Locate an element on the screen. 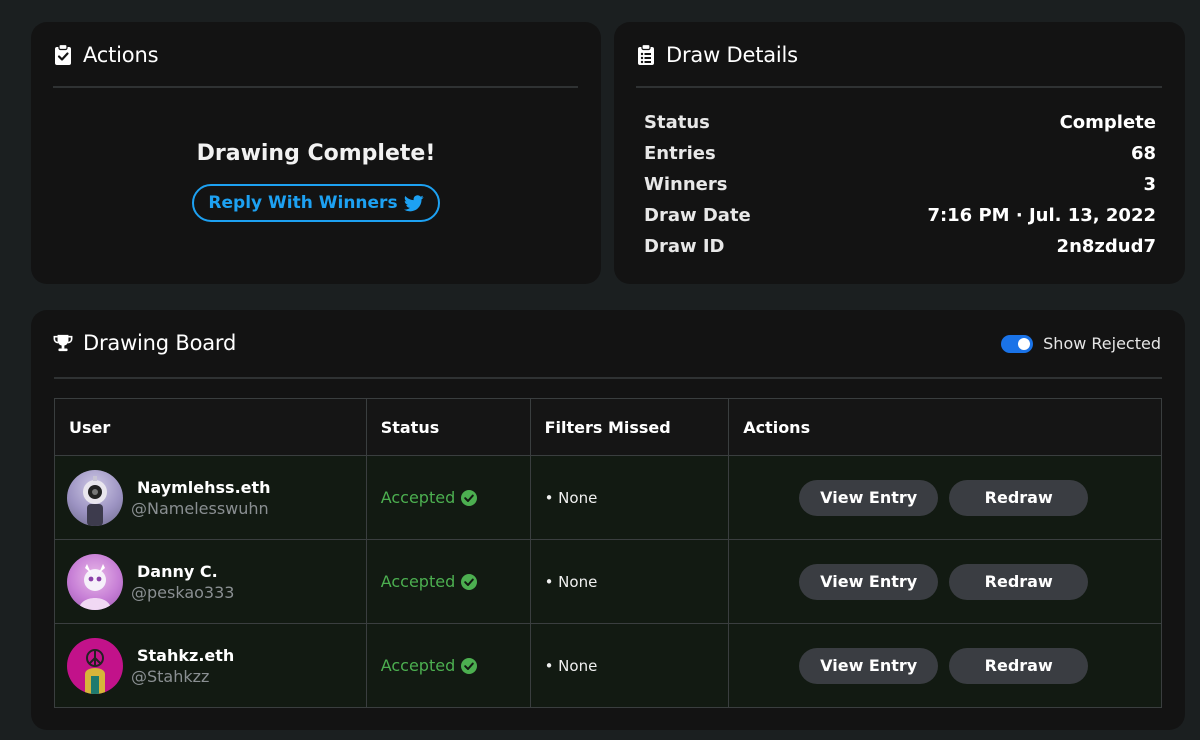 Image resolution: width=1200 pixels, height=740 pixels. column-header-actions: Actions is located at coordinates (945, 427).